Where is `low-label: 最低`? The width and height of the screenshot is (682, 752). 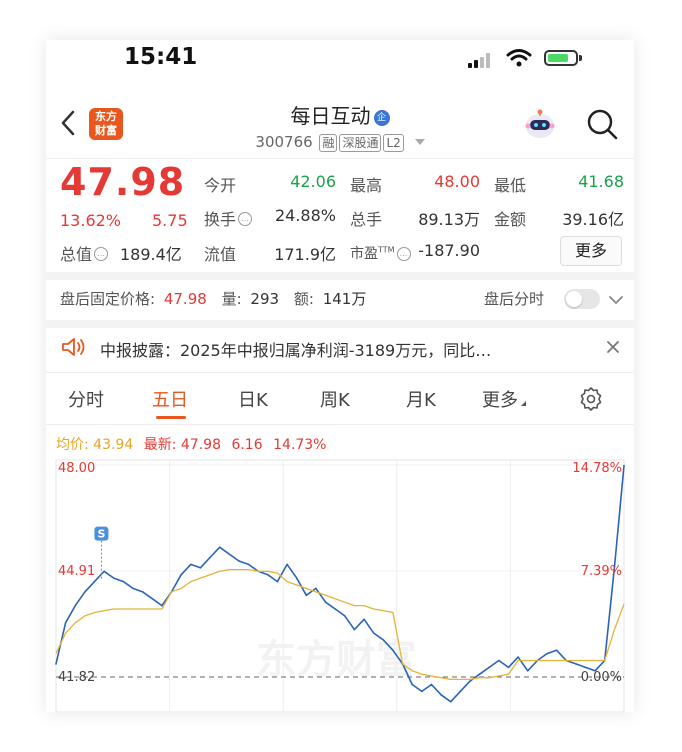
low-label: 最低 is located at coordinates (510, 185).